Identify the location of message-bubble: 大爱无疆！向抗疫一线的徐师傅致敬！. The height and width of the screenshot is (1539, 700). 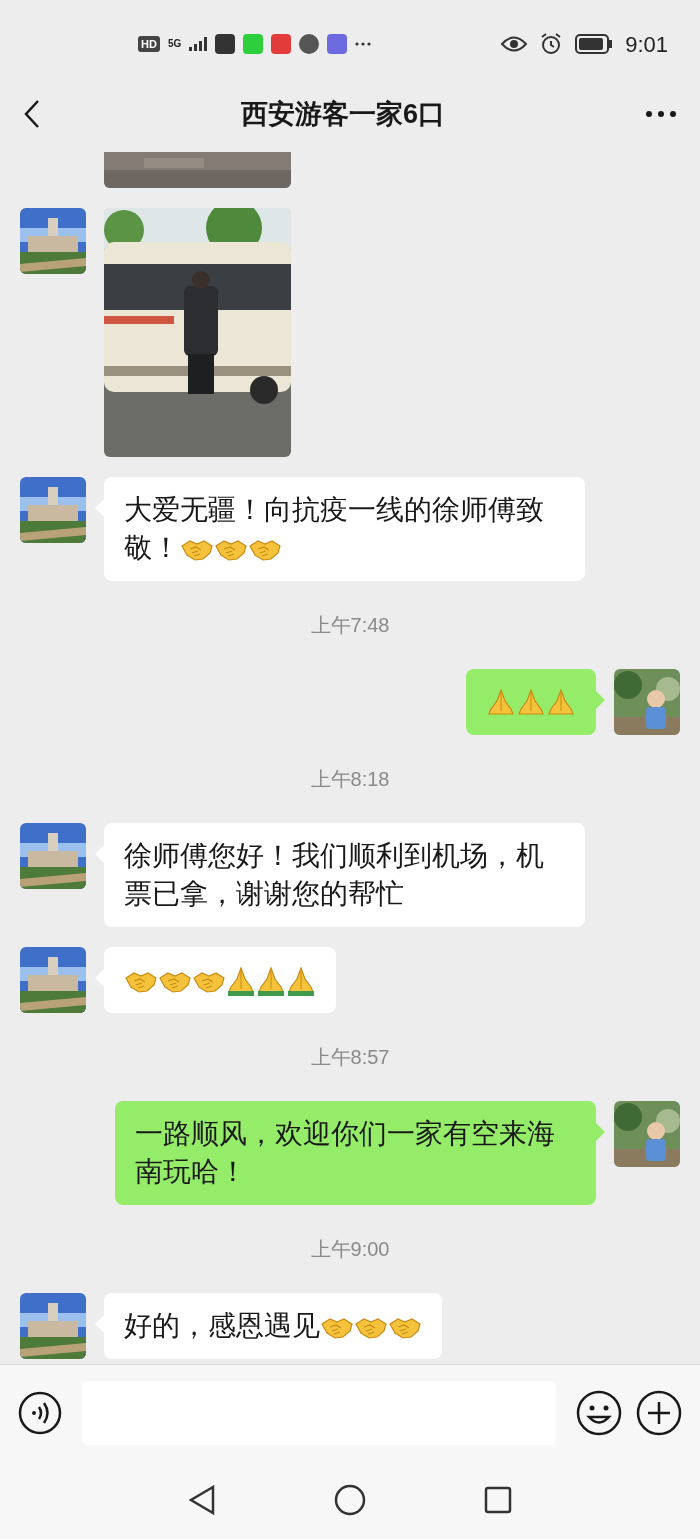
(344, 529).